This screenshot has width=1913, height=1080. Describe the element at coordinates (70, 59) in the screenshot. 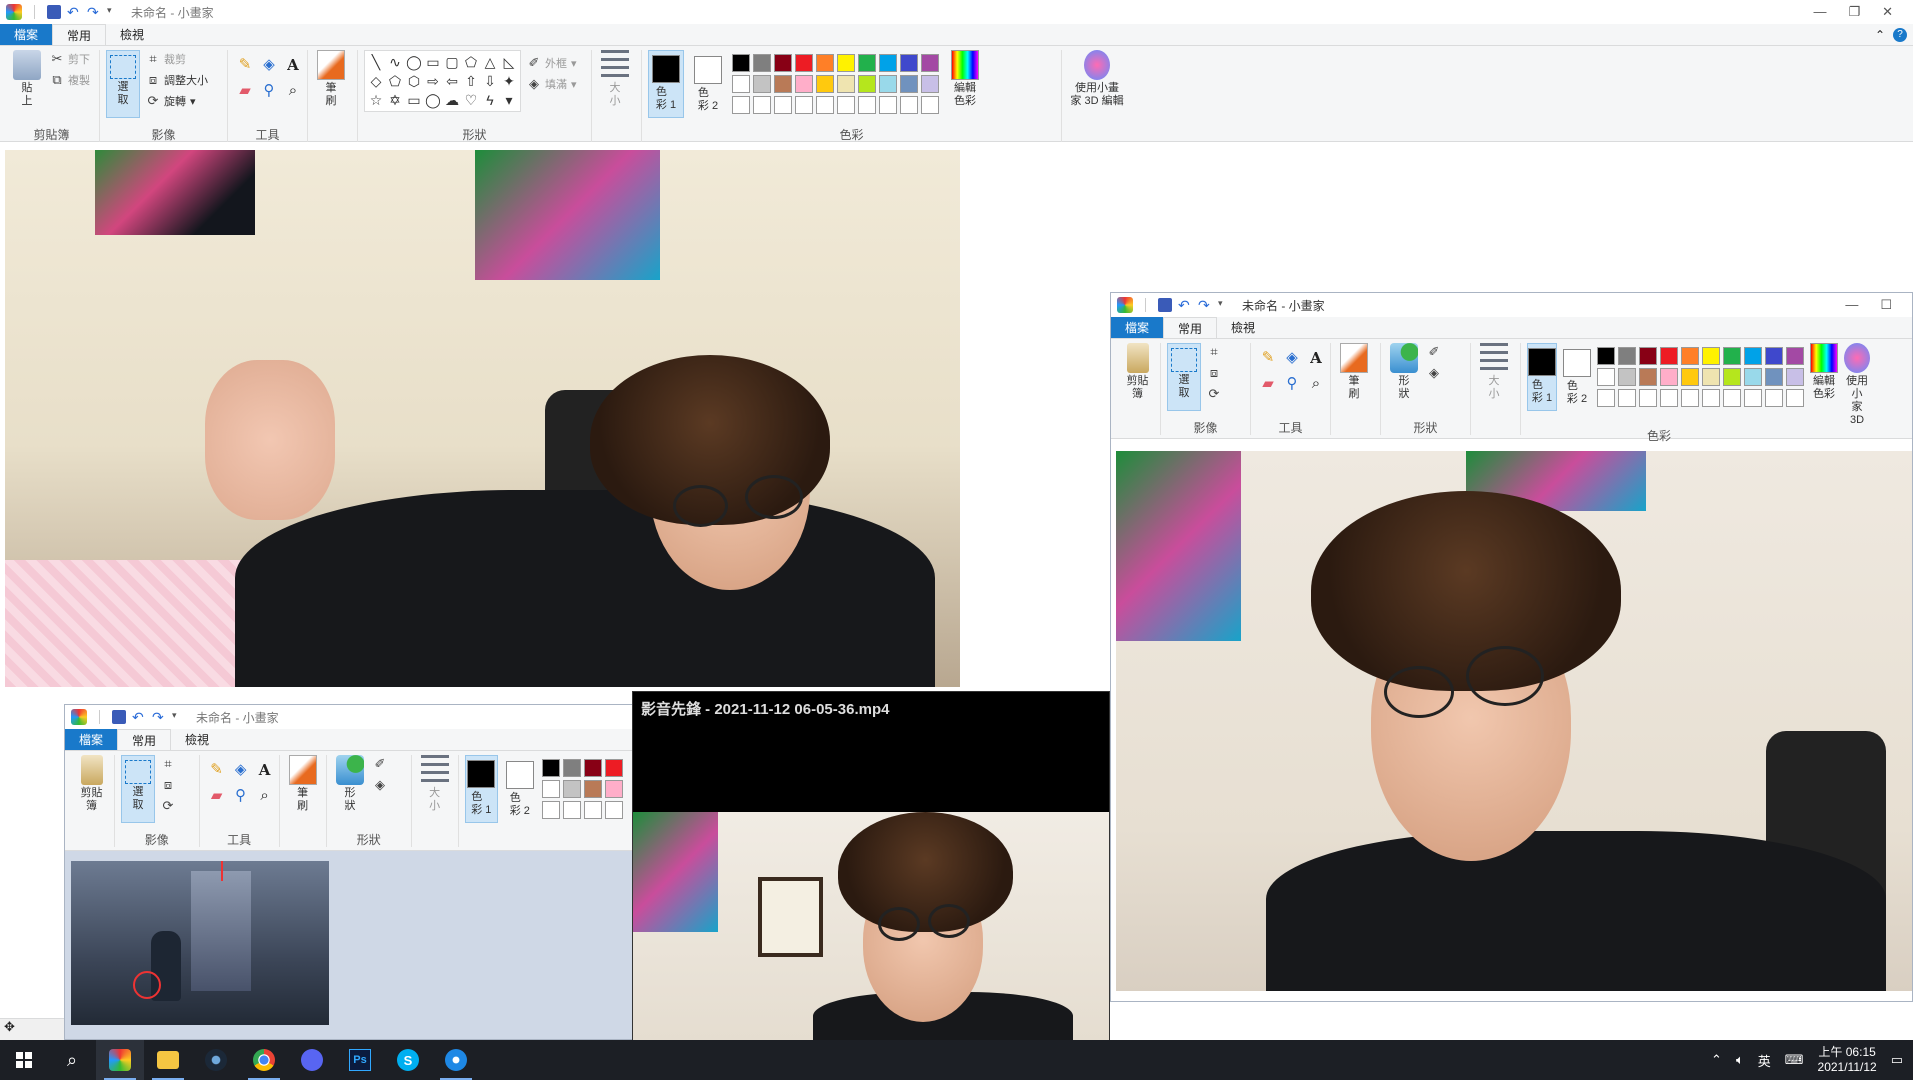

I see `cut-button: ✂ 剪下` at that location.